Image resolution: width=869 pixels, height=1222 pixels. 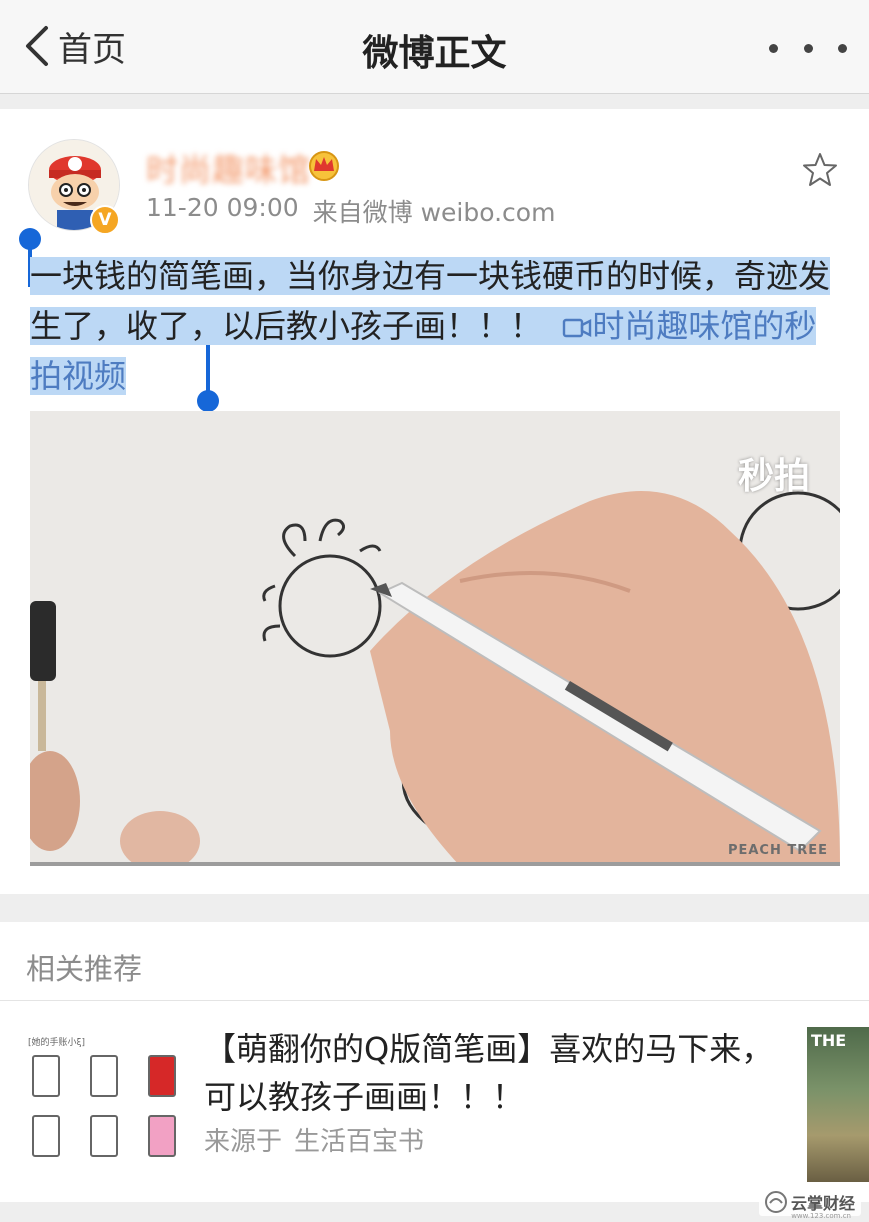 I want to click on video-credit: PEACH TREE, so click(x=777, y=850).